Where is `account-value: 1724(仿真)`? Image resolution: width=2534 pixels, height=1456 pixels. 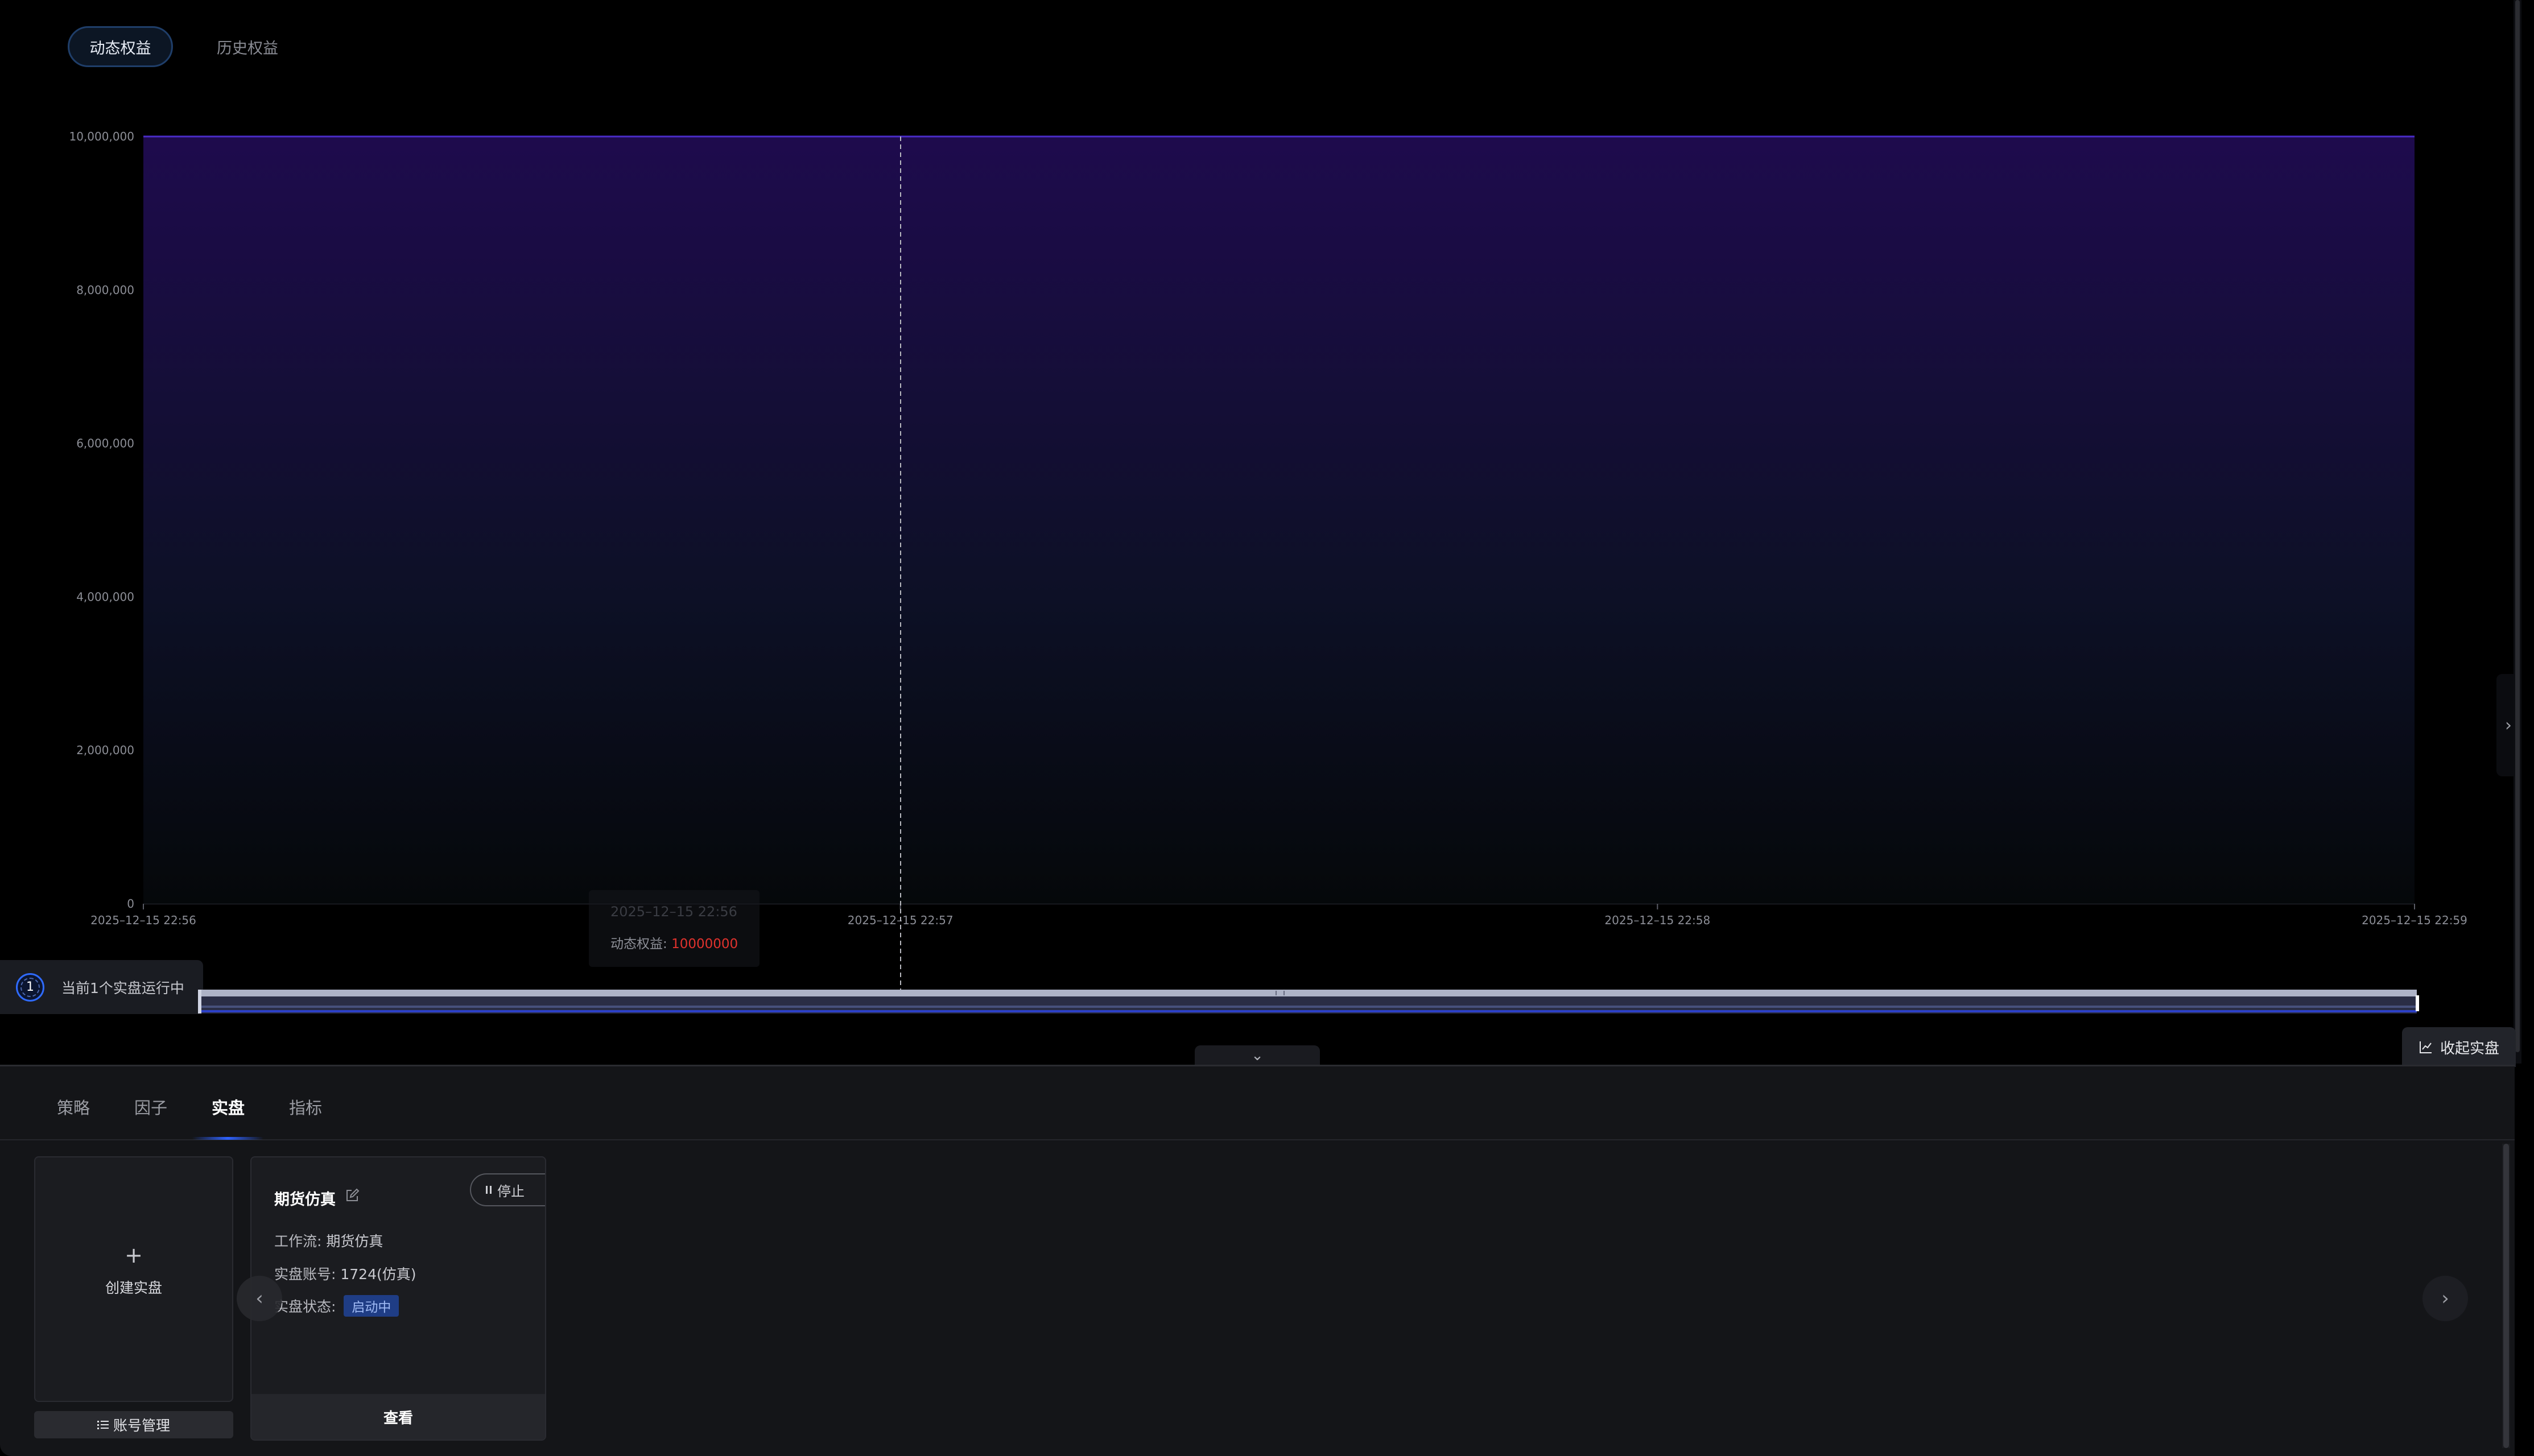 account-value: 1724(仿真) is located at coordinates (378, 1274).